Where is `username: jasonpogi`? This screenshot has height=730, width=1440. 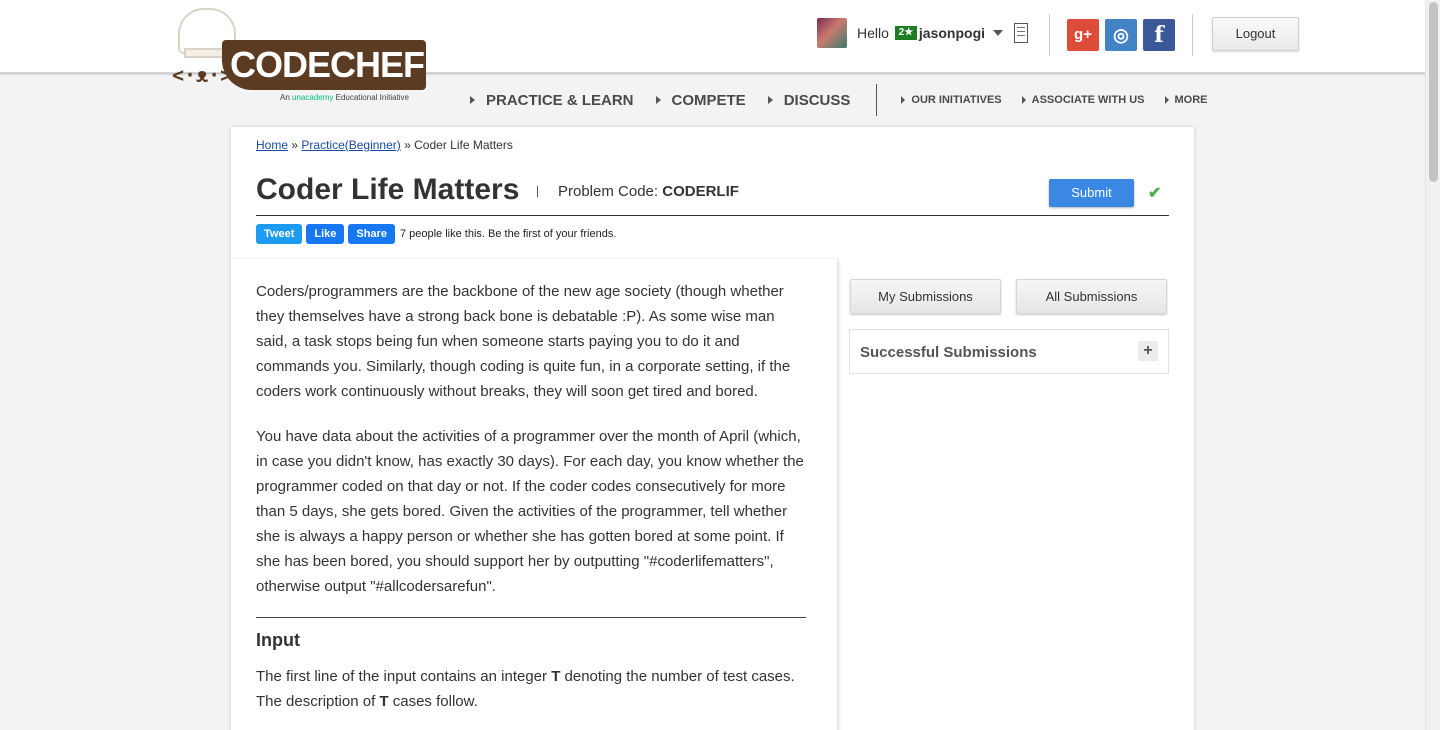
username: jasonpogi is located at coordinates (952, 33).